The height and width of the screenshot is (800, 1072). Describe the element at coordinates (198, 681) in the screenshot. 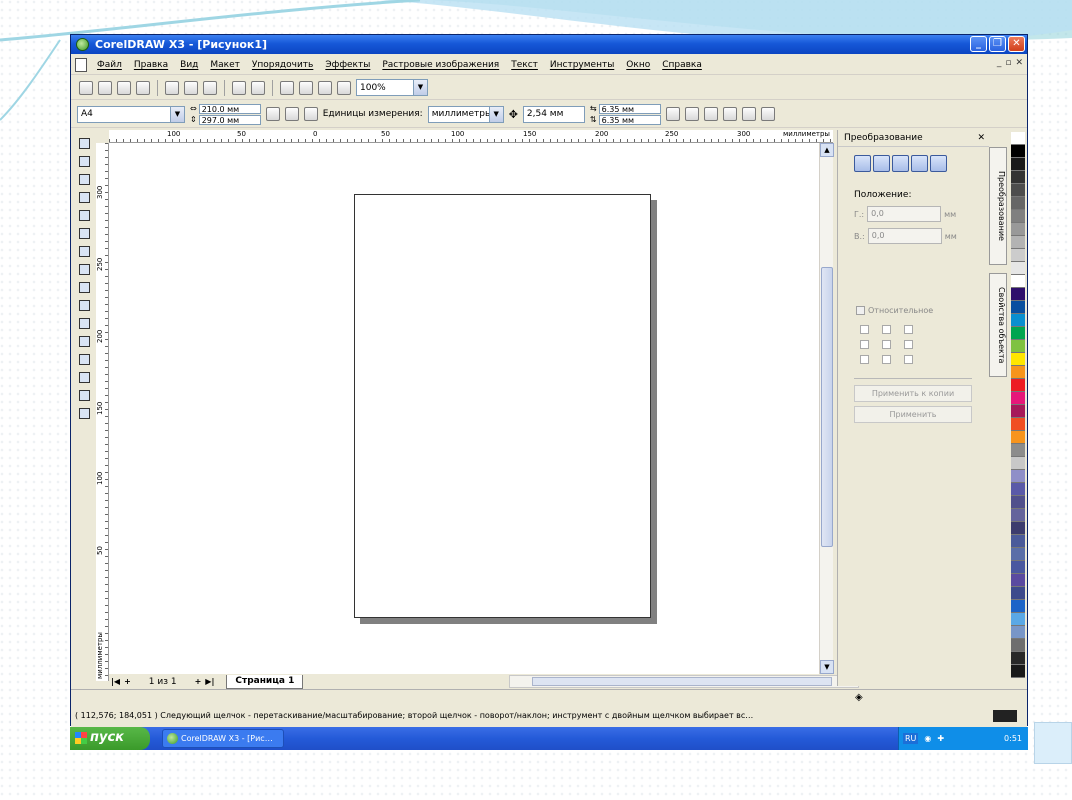

I see `add-page-after-button: +` at that location.